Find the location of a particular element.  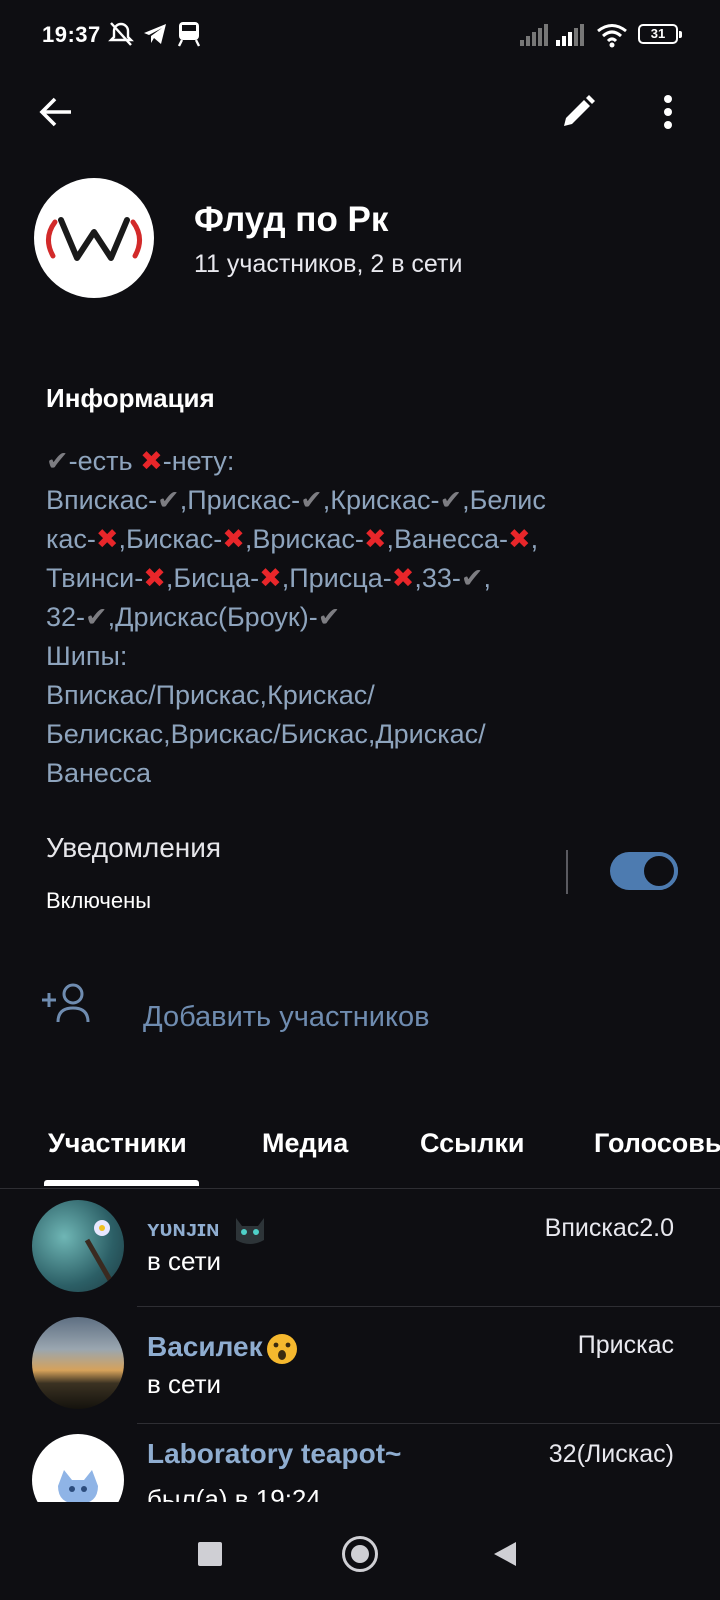

recents-button is located at coordinates (210, 1554).